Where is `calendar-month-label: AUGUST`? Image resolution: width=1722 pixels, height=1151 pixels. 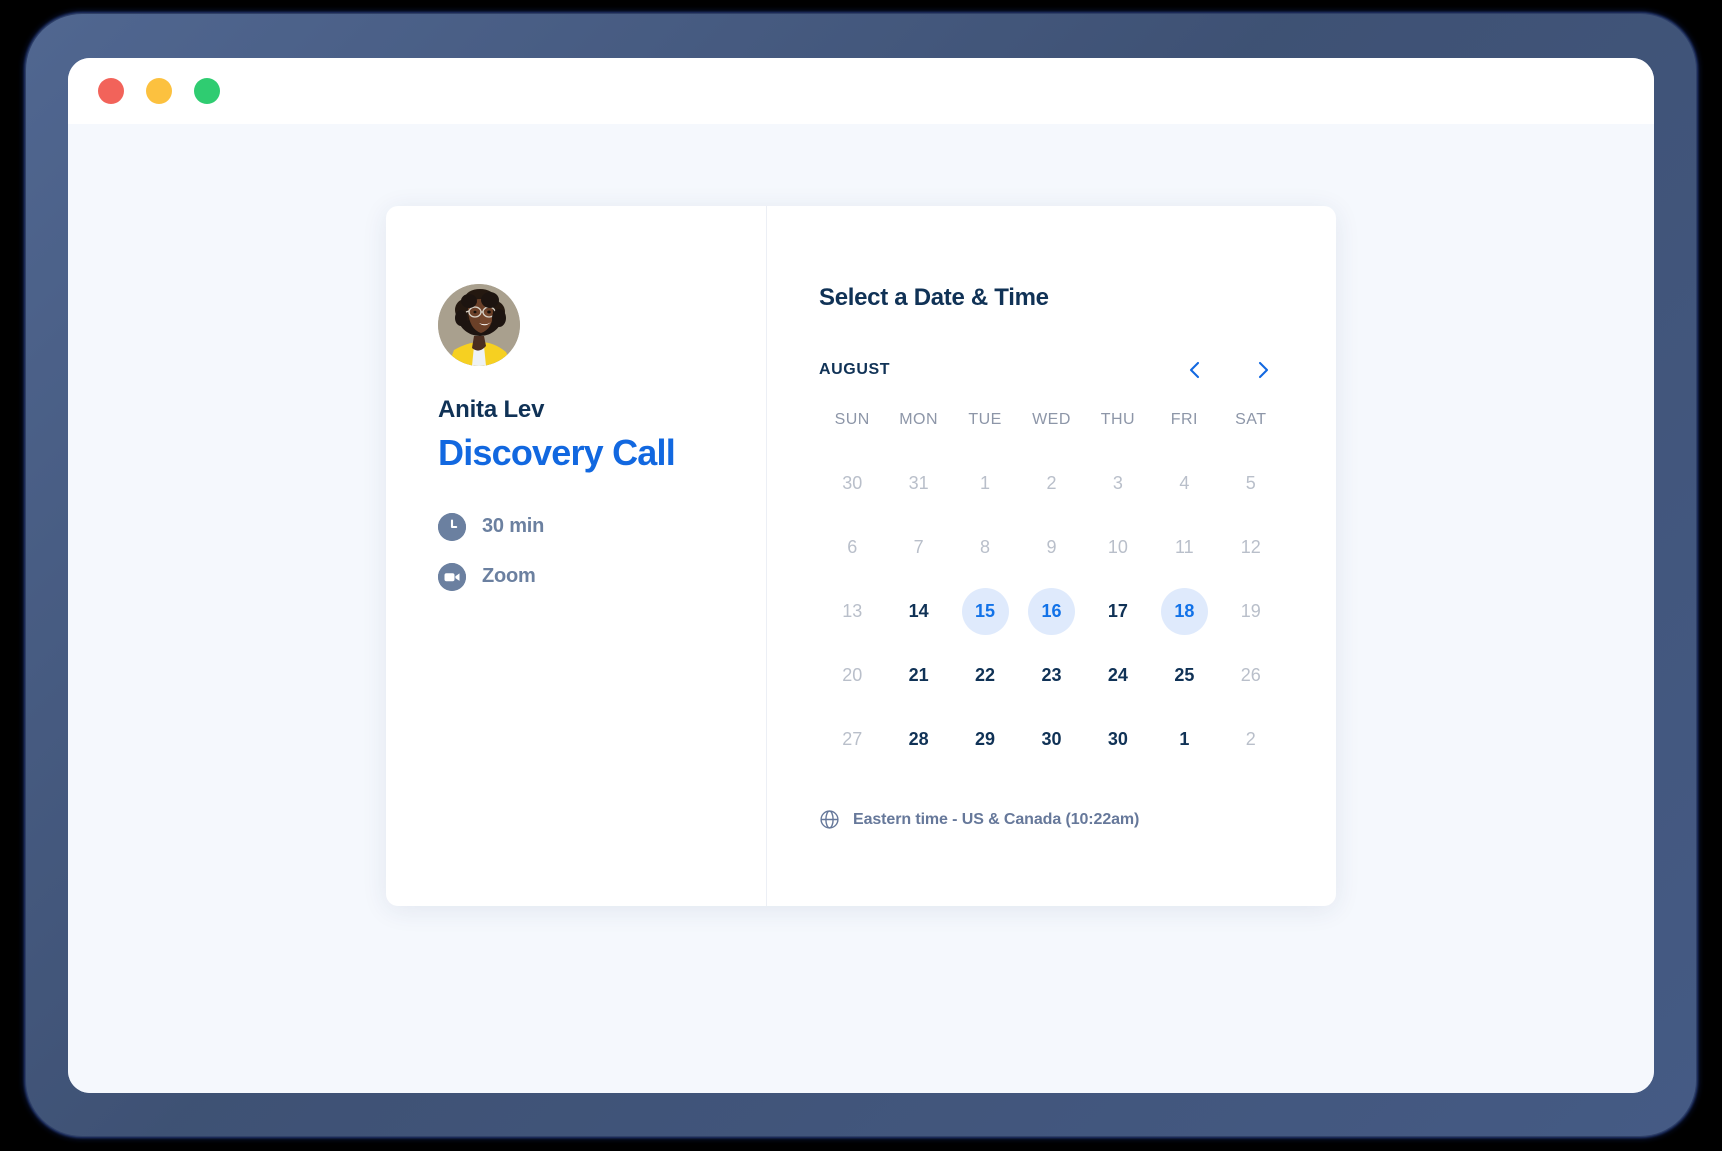 calendar-month-label: AUGUST is located at coordinates (855, 369).